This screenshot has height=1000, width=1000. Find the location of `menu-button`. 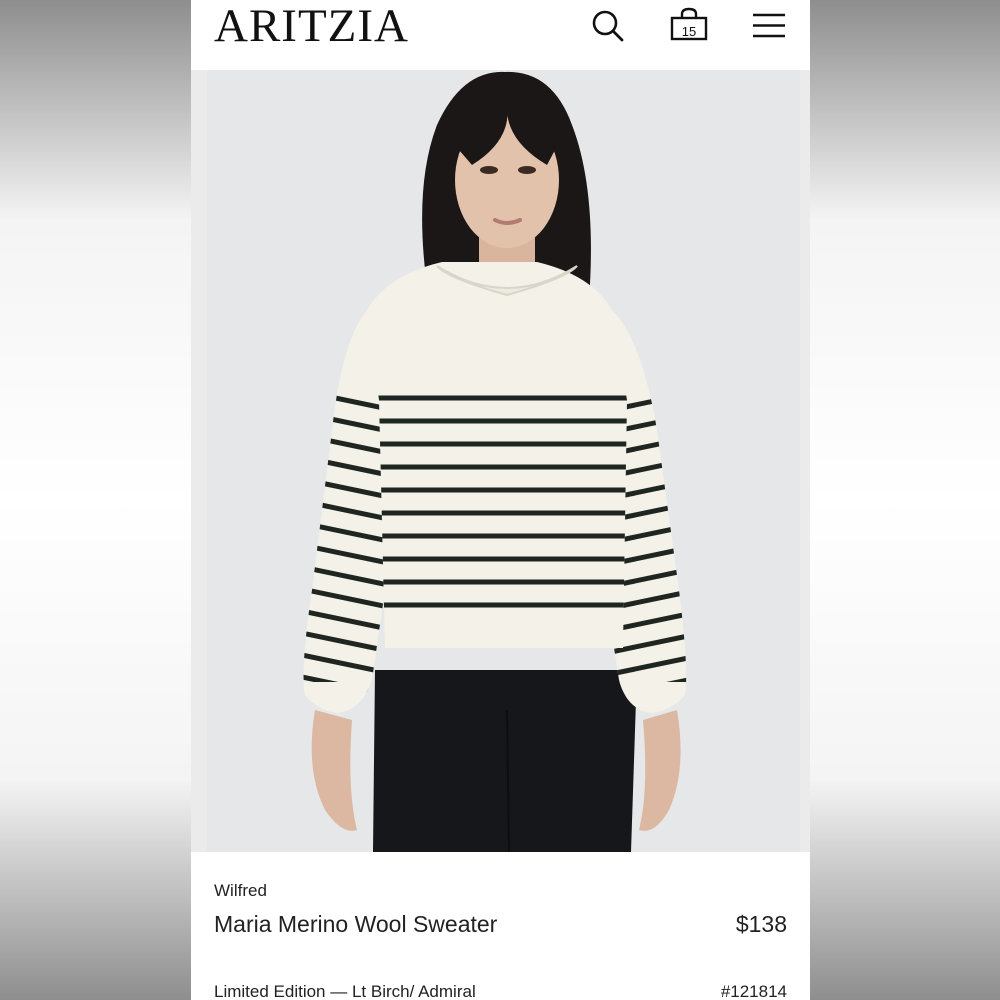

menu-button is located at coordinates (769, 26).